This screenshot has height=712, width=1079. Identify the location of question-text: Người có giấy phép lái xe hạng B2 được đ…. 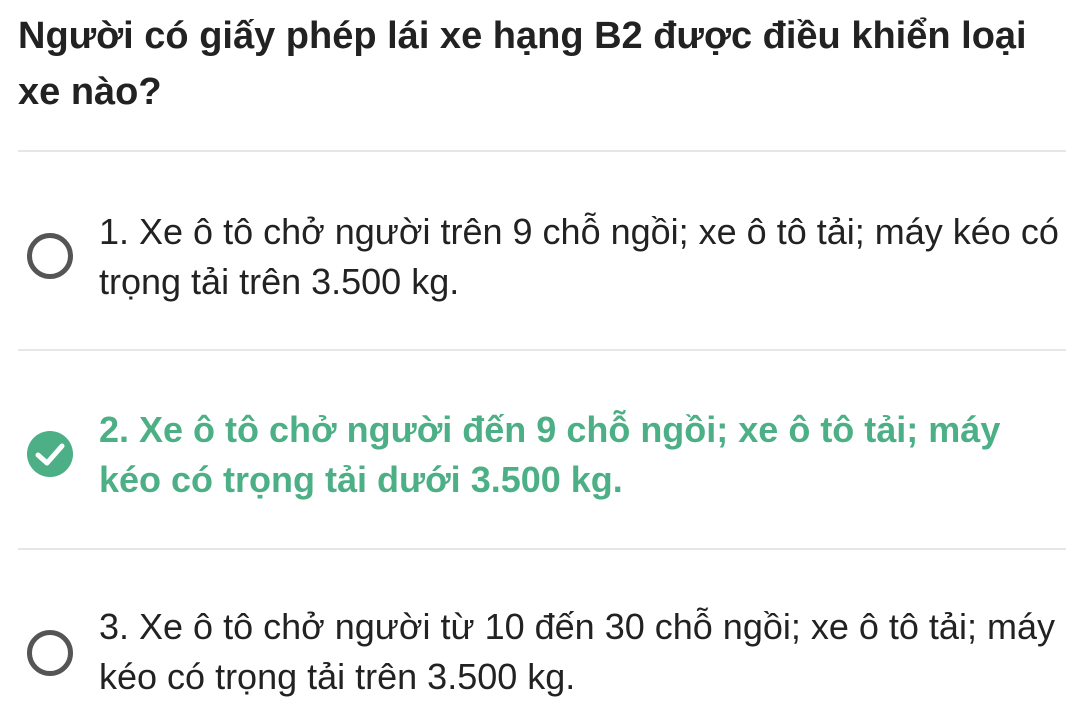
(522, 64).